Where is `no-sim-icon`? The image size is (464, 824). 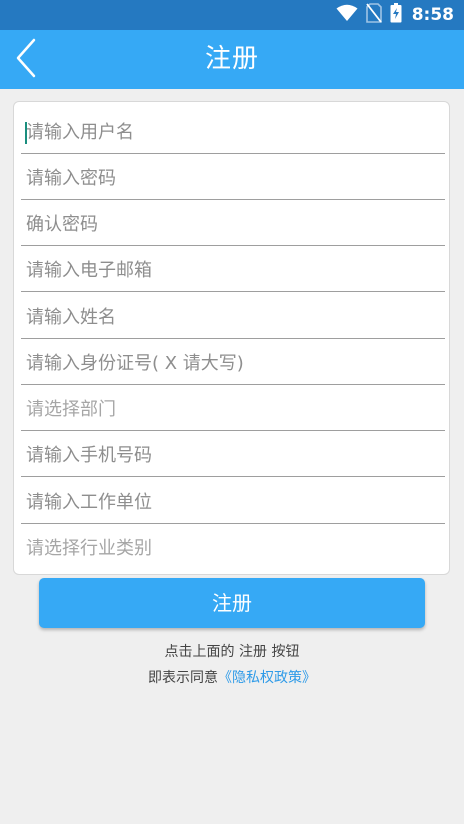
no-sim-icon is located at coordinates (373, 15).